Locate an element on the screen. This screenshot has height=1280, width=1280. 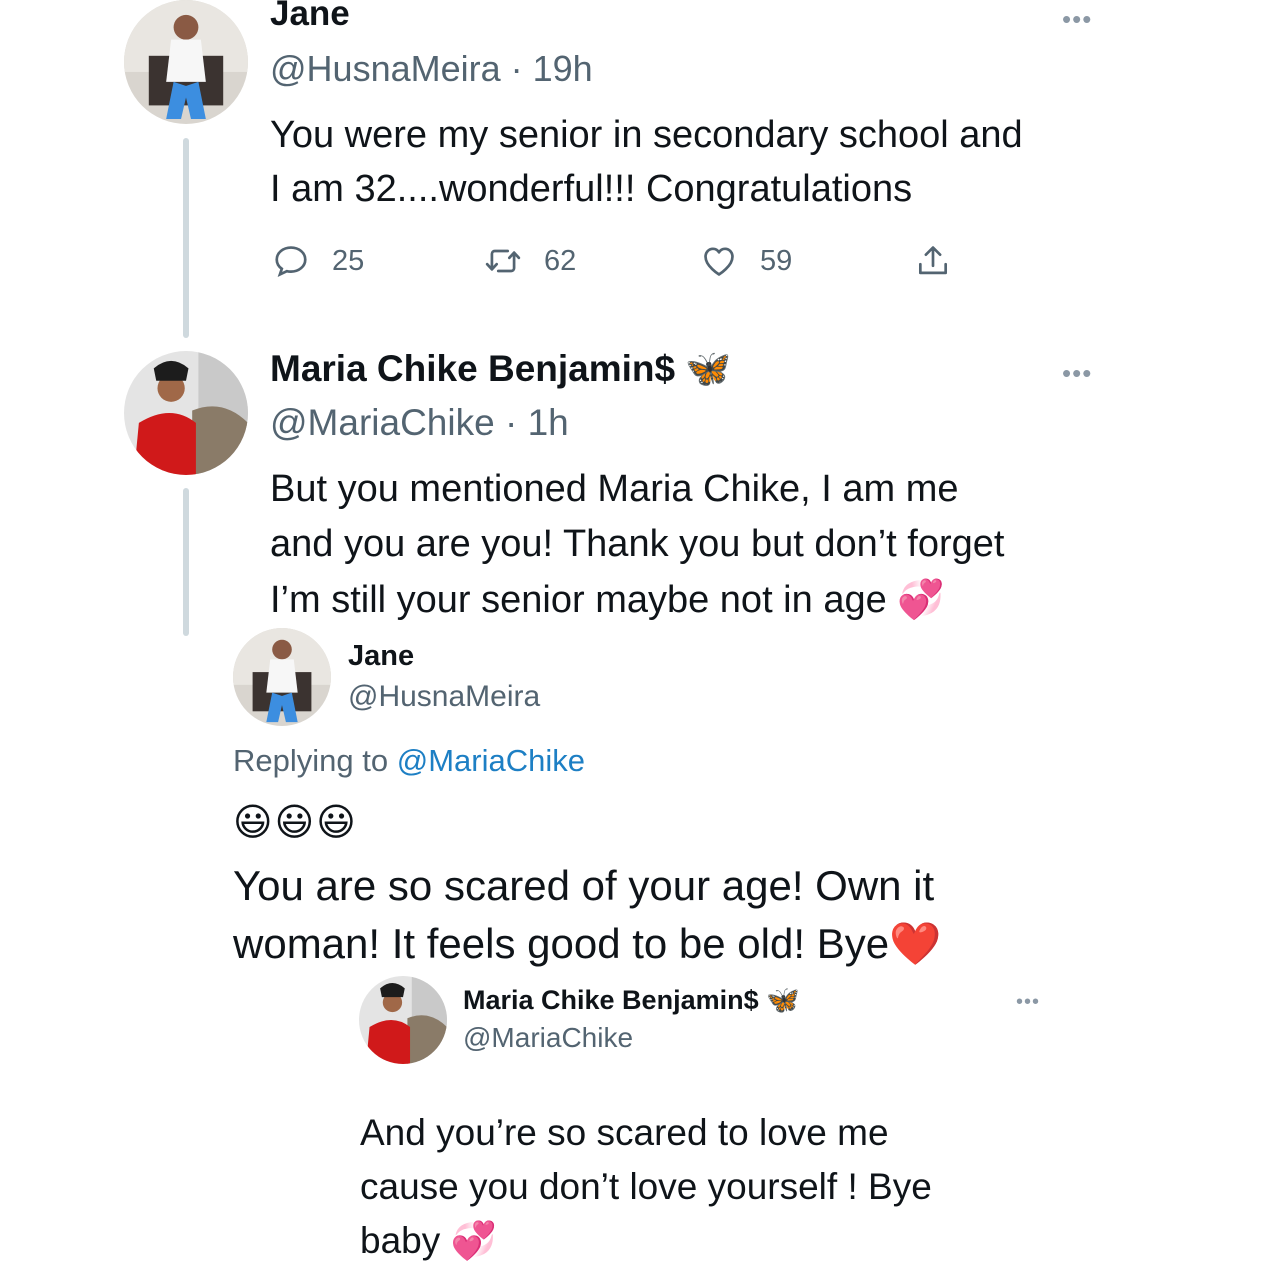
replying-to-line: Replying to @MariaChike is located at coordinates (409, 761).